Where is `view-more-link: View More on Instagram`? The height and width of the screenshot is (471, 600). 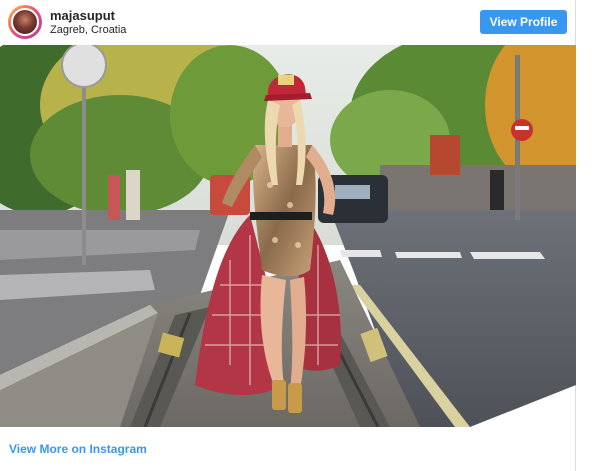
view-more-link: View More on Instagram is located at coordinates (78, 449).